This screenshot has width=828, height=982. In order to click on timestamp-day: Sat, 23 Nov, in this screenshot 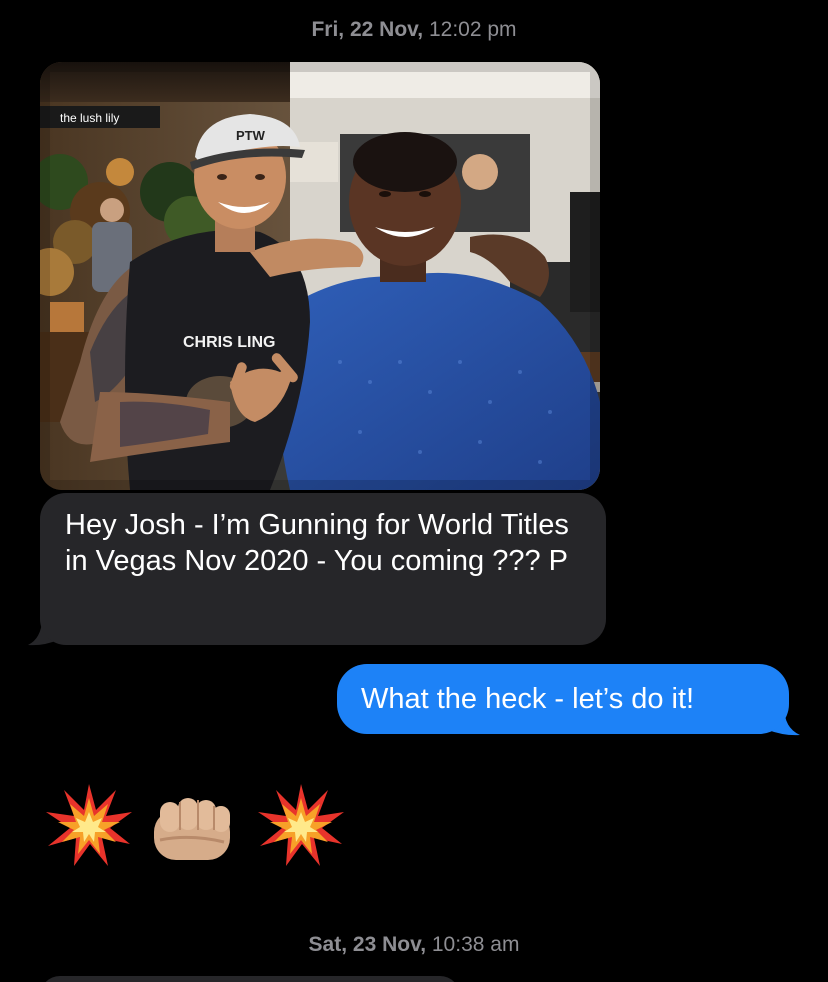, I will do `click(367, 944)`.